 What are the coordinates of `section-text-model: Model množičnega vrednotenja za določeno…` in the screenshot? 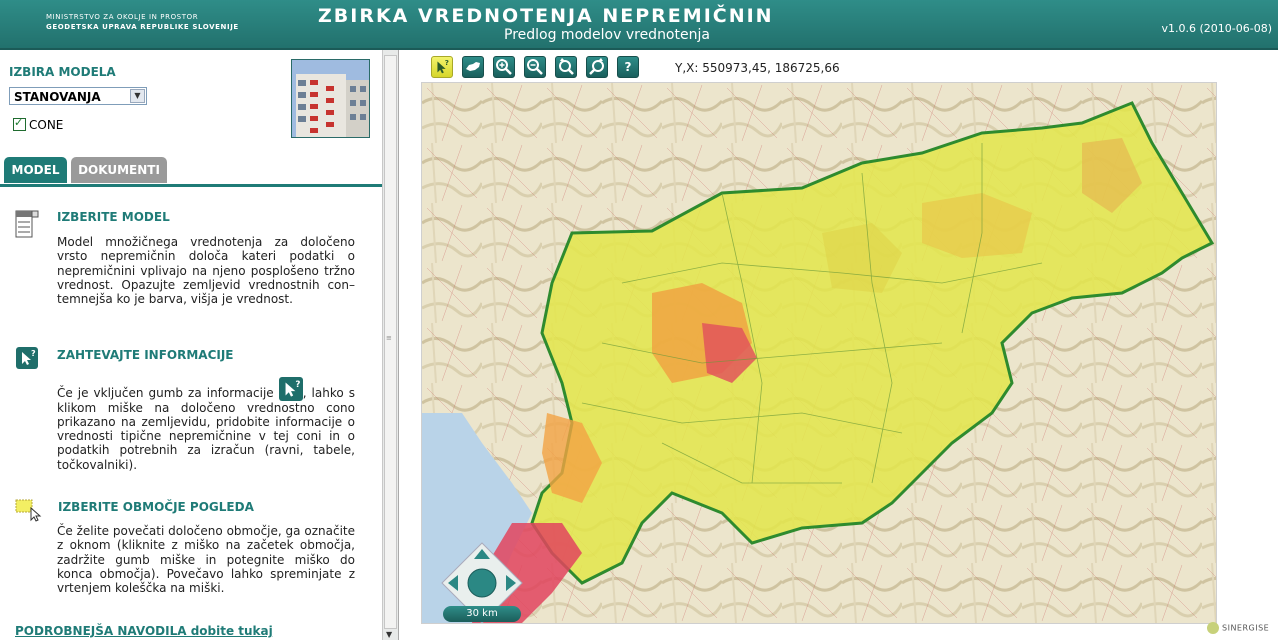 It's located at (206, 271).